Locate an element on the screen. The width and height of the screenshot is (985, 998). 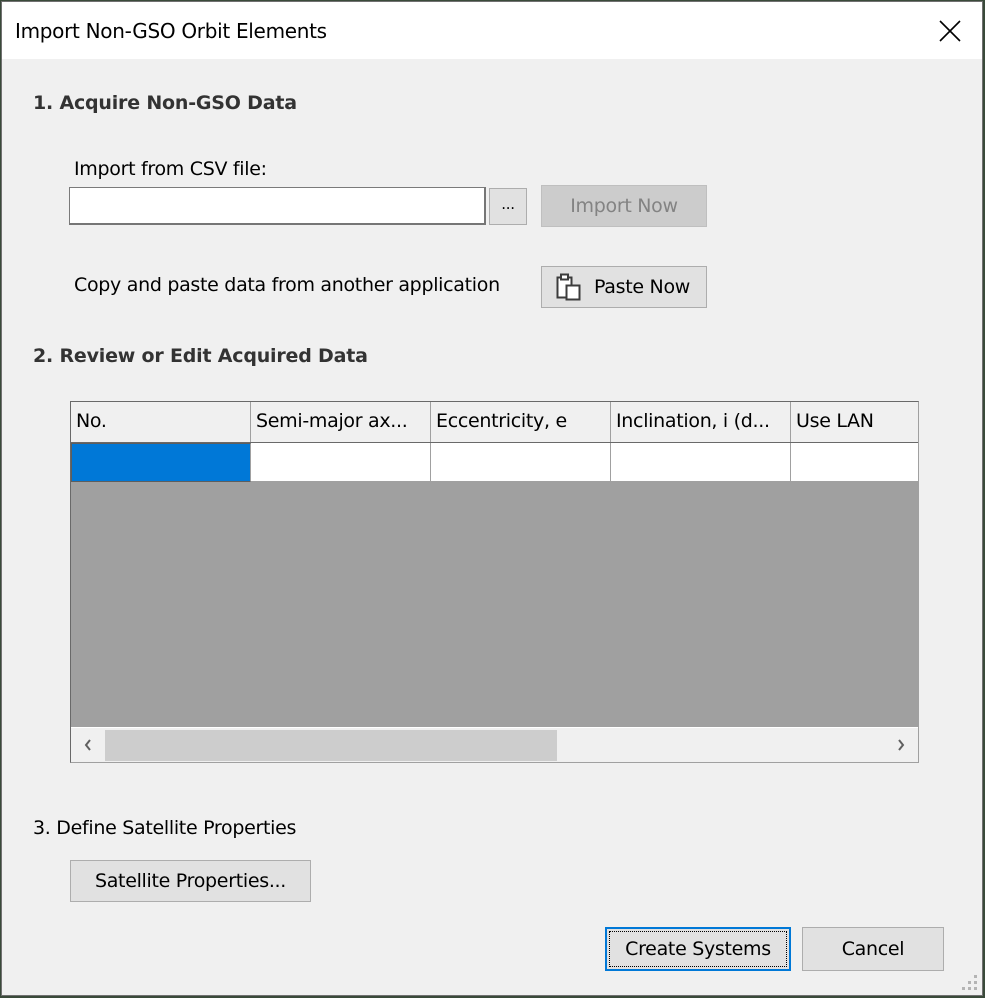
csv-file-label: Import from CSV file: is located at coordinates (170, 169).